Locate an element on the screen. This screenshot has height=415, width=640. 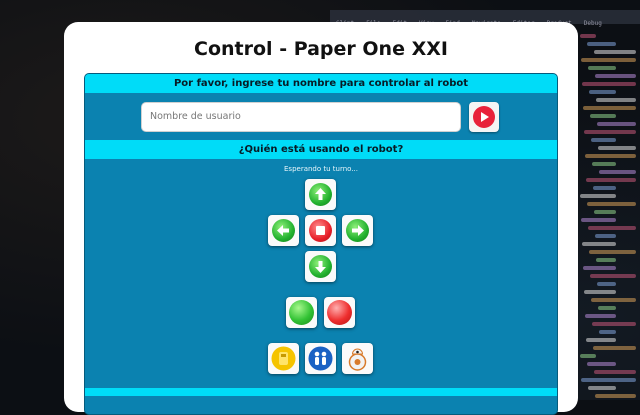
light-off-button is located at coordinates (339, 312).